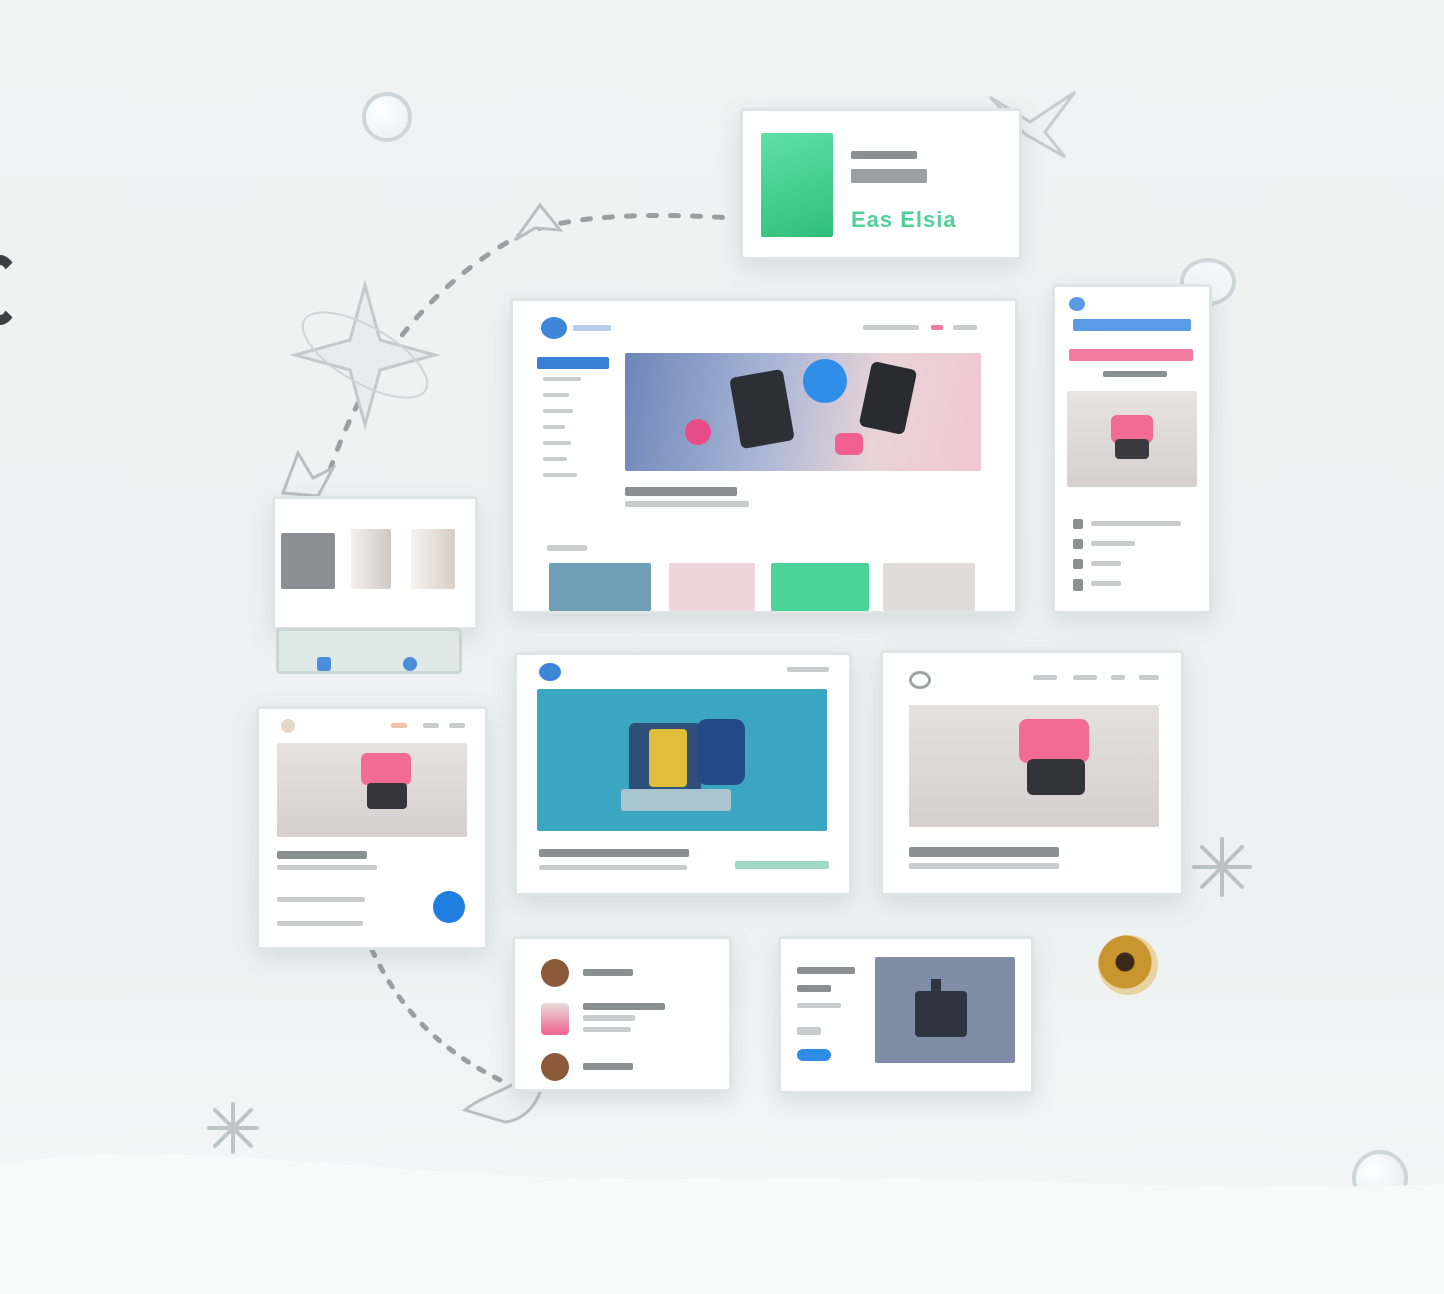  Describe the element at coordinates (554, 328) in the screenshot. I see `store-logo` at that location.